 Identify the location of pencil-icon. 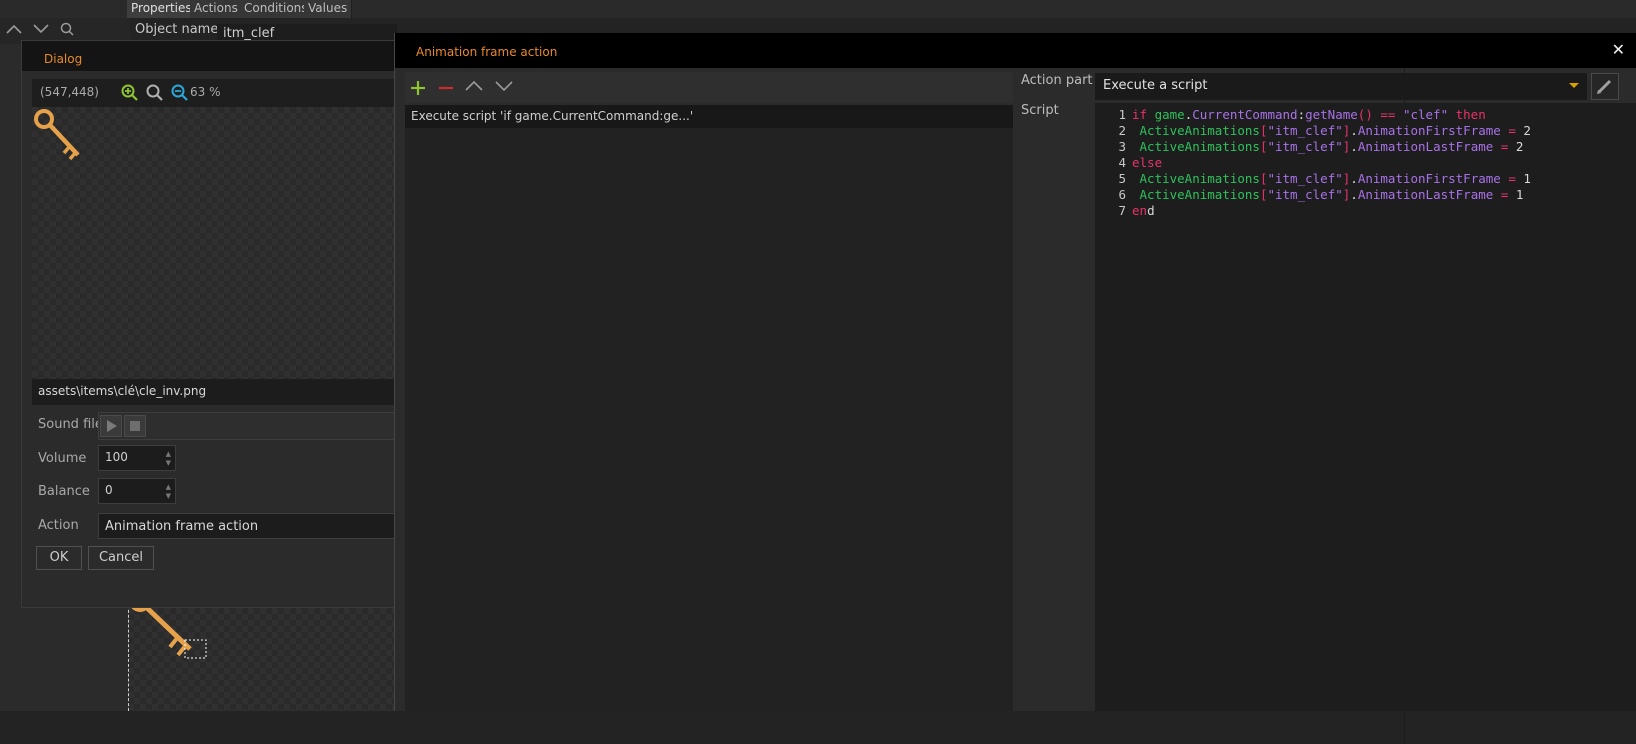
(1604, 86).